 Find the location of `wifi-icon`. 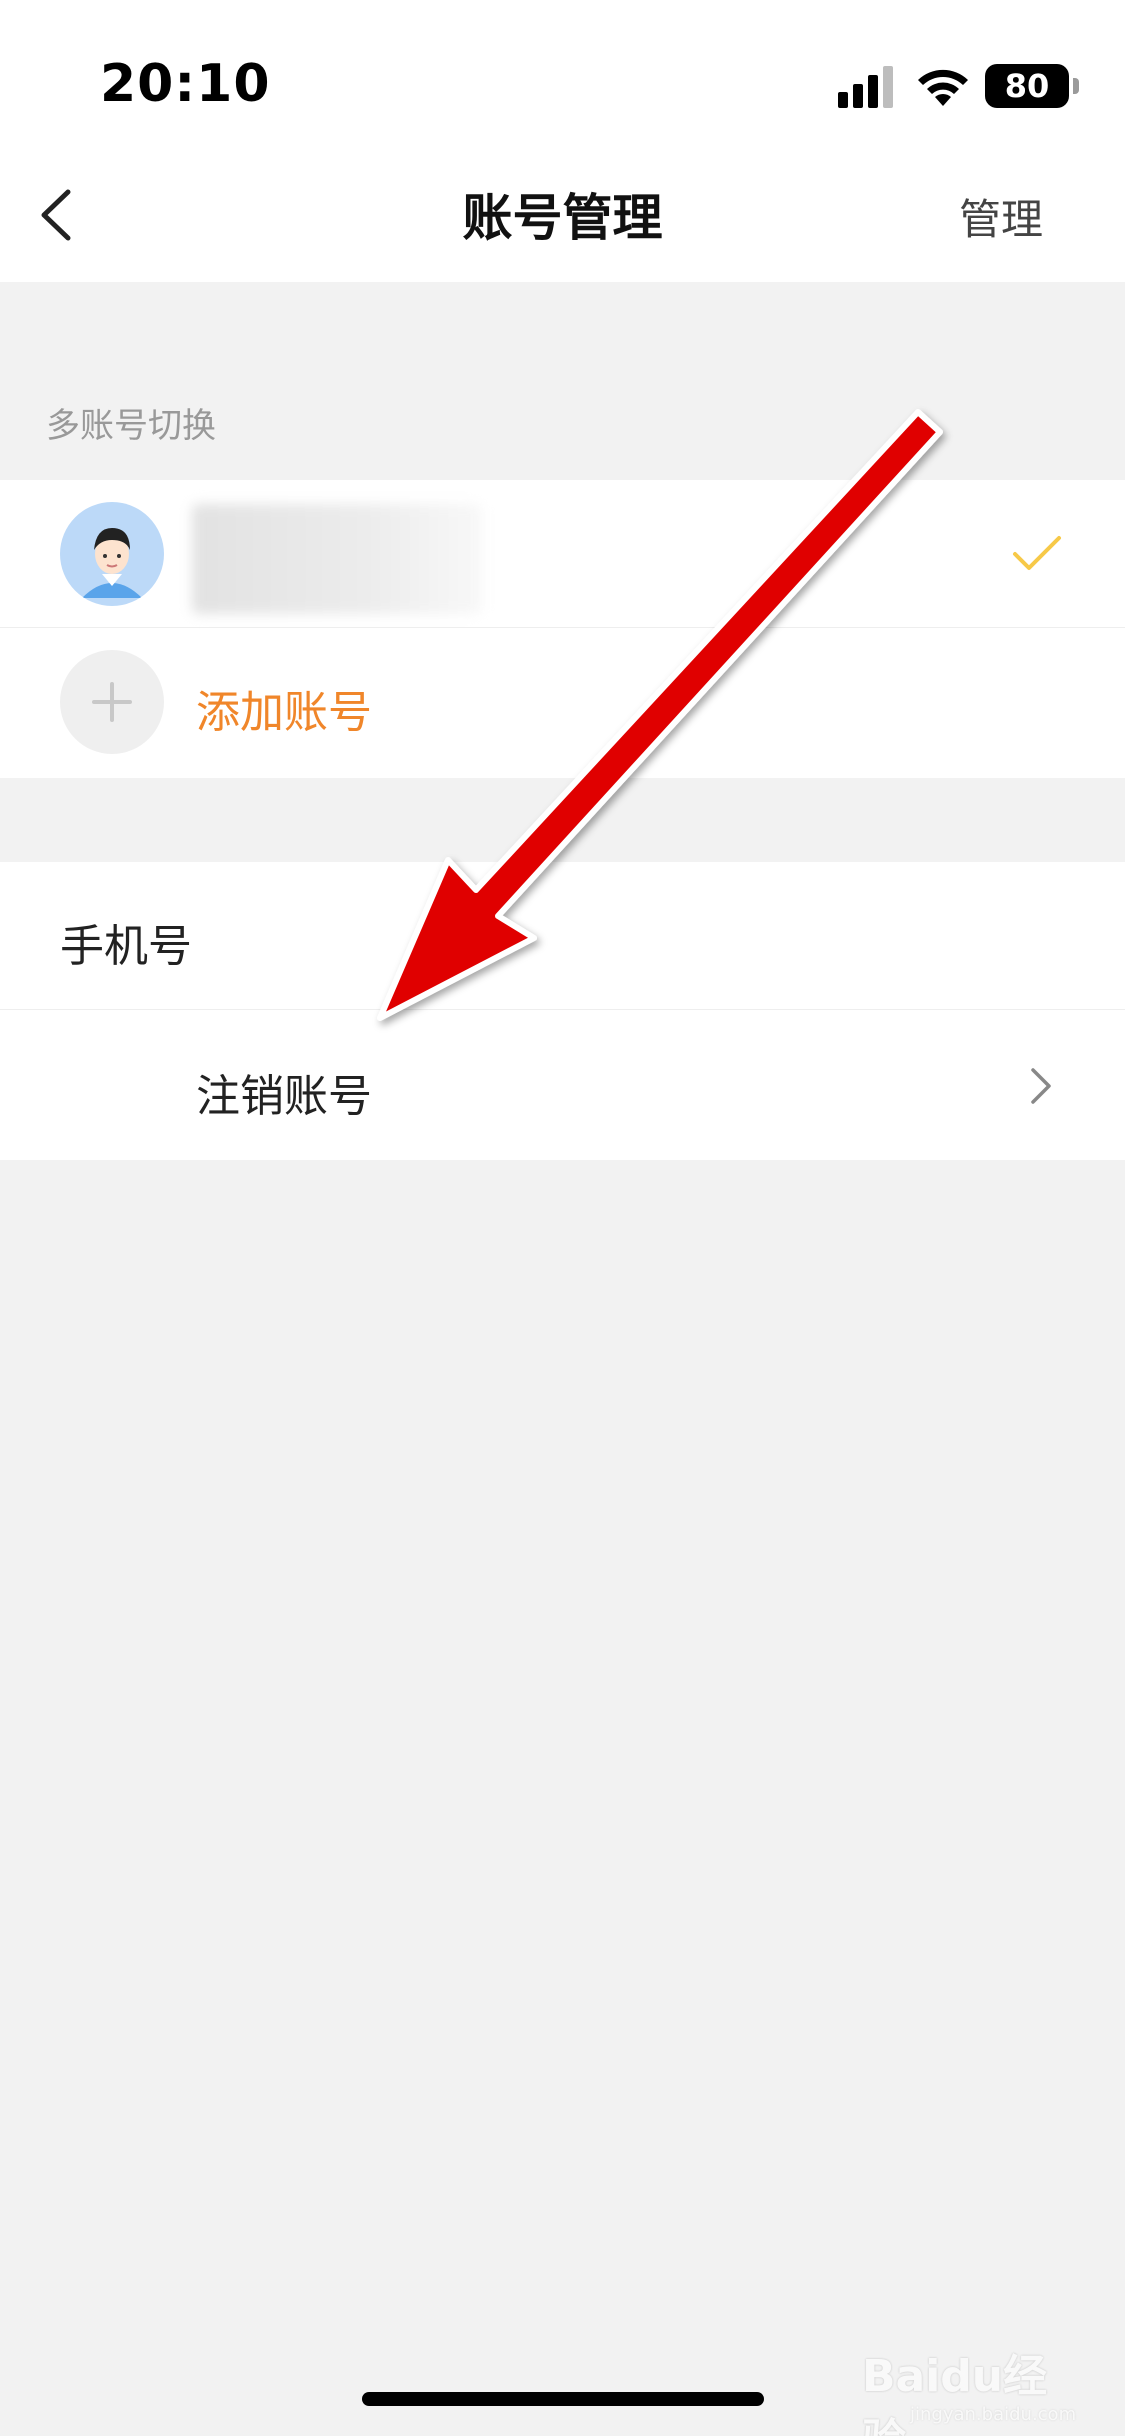

wifi-icon is located at coordinates (943, 87).